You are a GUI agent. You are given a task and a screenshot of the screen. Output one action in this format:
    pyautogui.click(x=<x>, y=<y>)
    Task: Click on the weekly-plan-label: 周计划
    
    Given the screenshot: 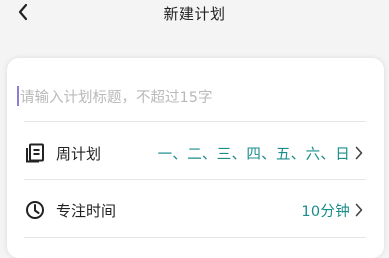 What is the action you would take?
    pyautogui.click(x=79, y=153)
    